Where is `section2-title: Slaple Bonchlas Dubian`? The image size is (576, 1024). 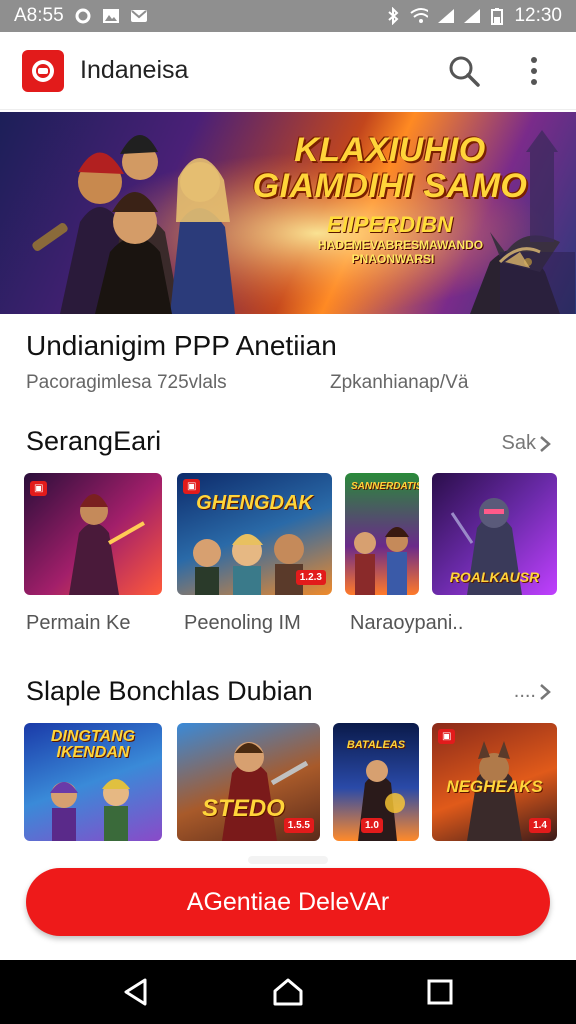
section2-title: Slaple Bonchlas Dubian is located at coordinates (169, 691).